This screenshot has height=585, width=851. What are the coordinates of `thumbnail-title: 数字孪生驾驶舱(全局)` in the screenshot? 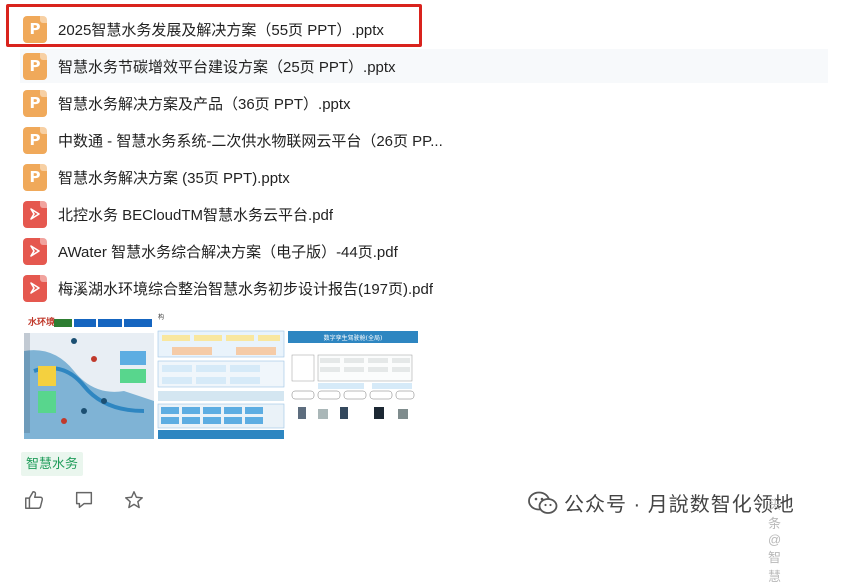 It's located at (353, 338).